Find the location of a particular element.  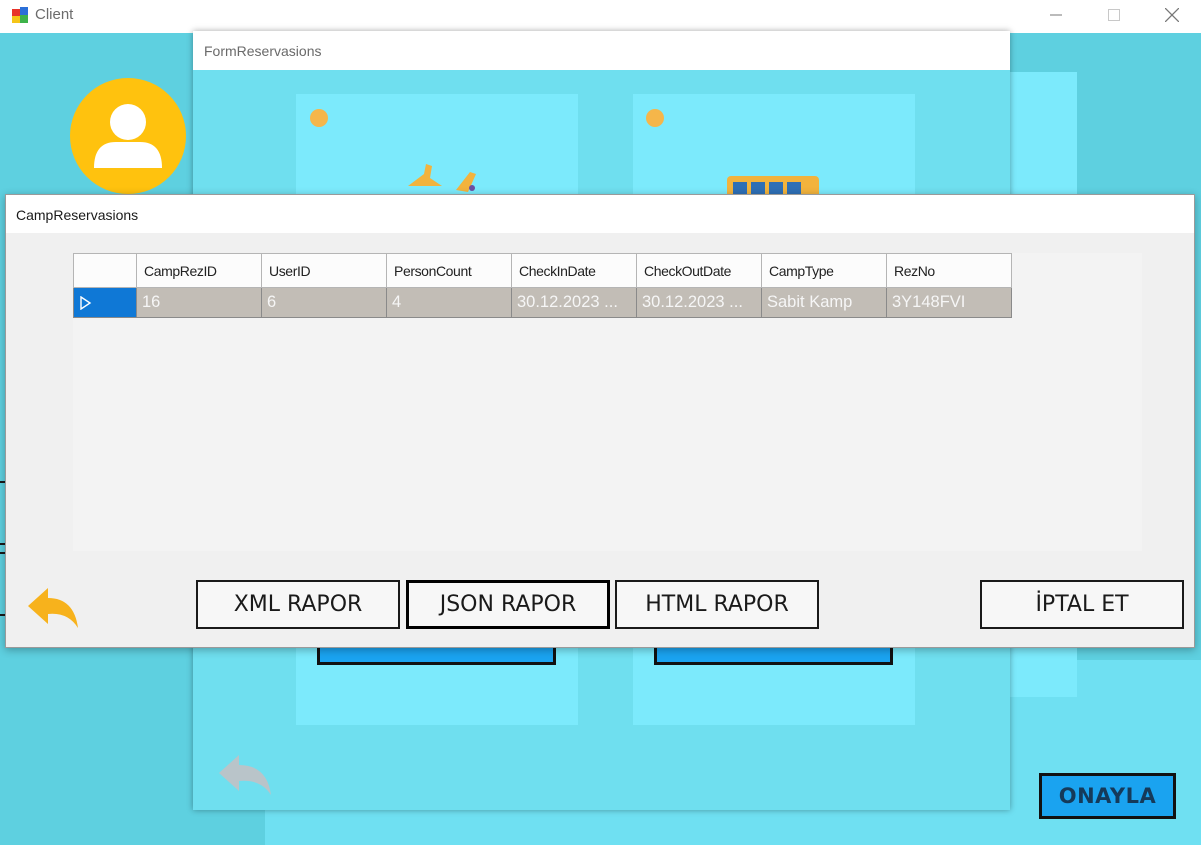

column-header: RezNo is located at coordinates (949, 270).